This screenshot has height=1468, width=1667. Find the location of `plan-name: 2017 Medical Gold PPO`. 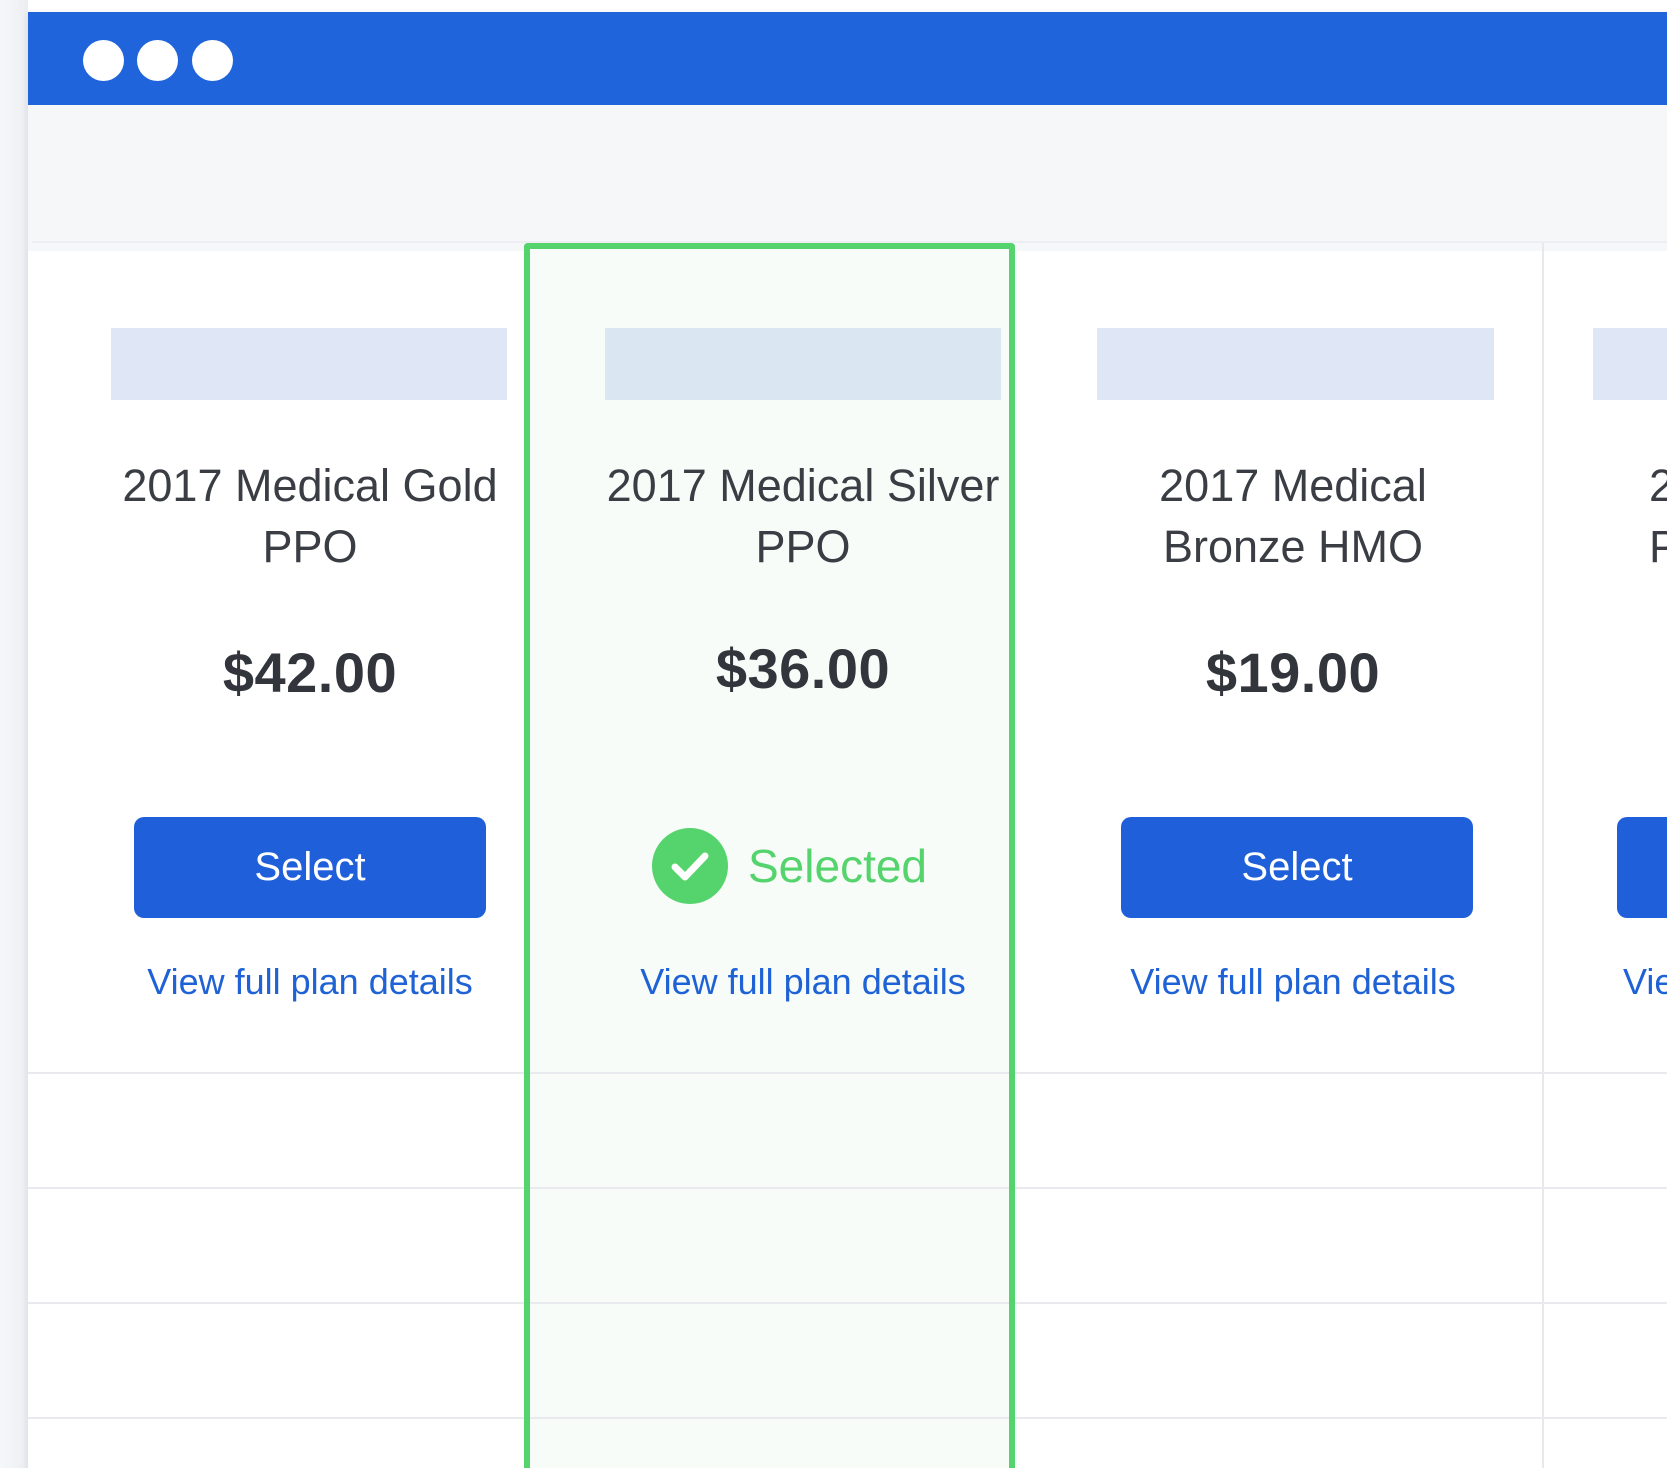

plan-name: 2017 Medical Gold PPO is located at coordinates (310, 516).